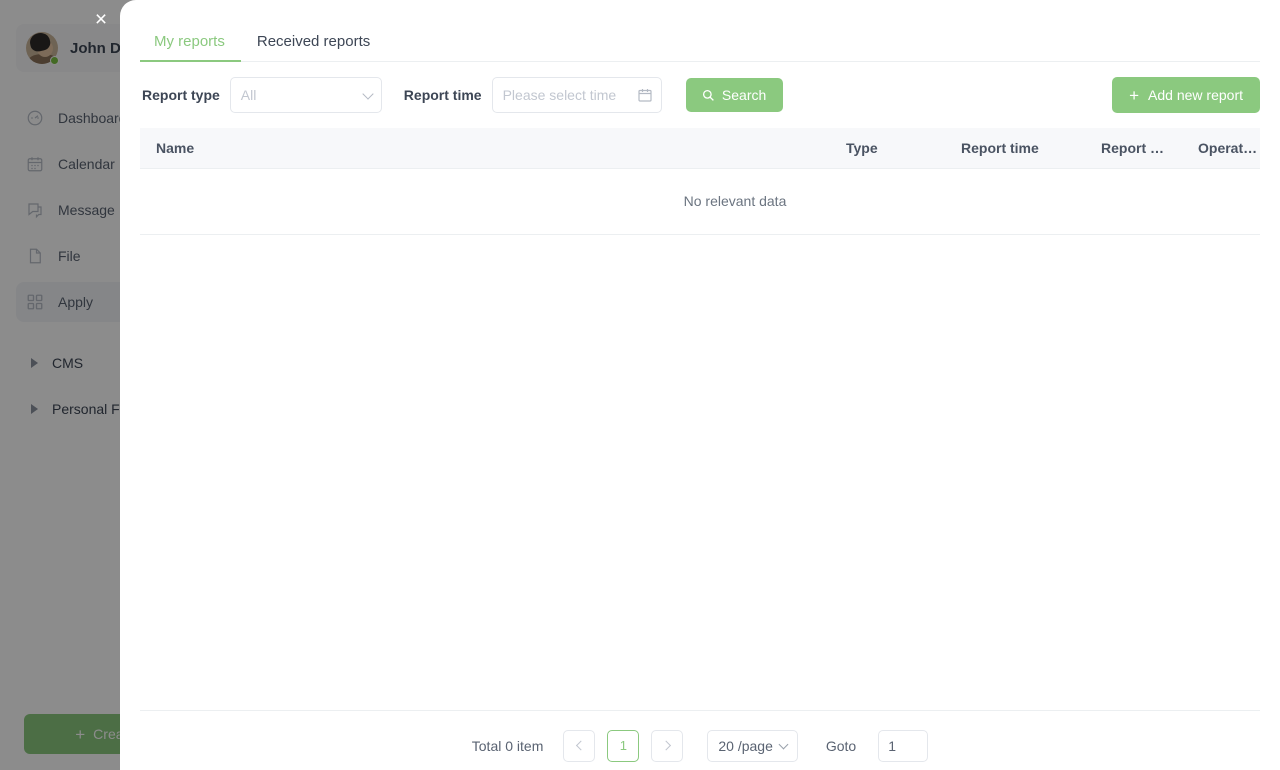 The image size is (1280, 770). I want to click on search-label: Search, so click(744, 95).